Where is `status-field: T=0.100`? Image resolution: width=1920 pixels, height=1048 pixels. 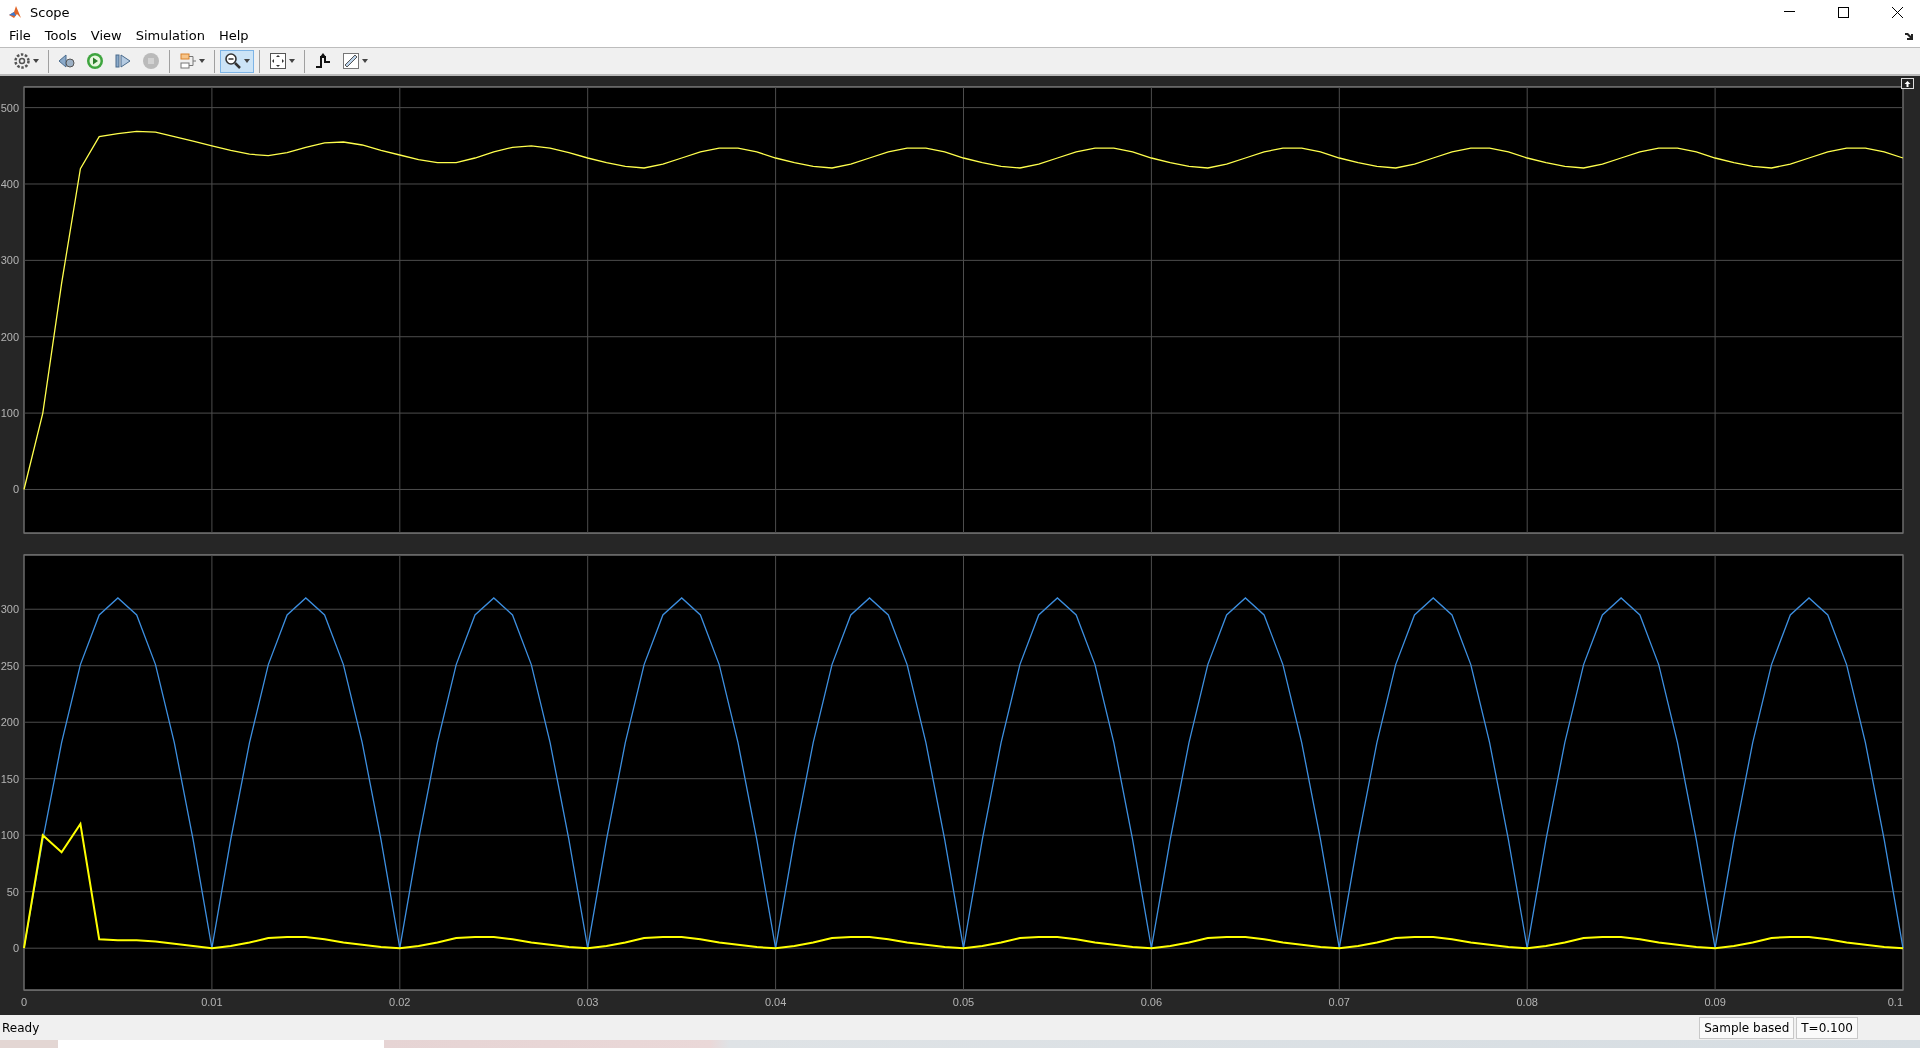
status-field: T=0.100 is located at coordinates (1827, 1027).